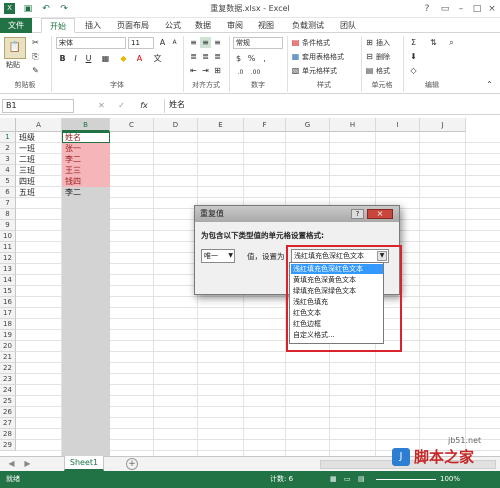 This screenshot has width=500, height=488. Describe the element at coordinates (8, 159) in the screenshot. I see `row-header-3: 3` at that location.